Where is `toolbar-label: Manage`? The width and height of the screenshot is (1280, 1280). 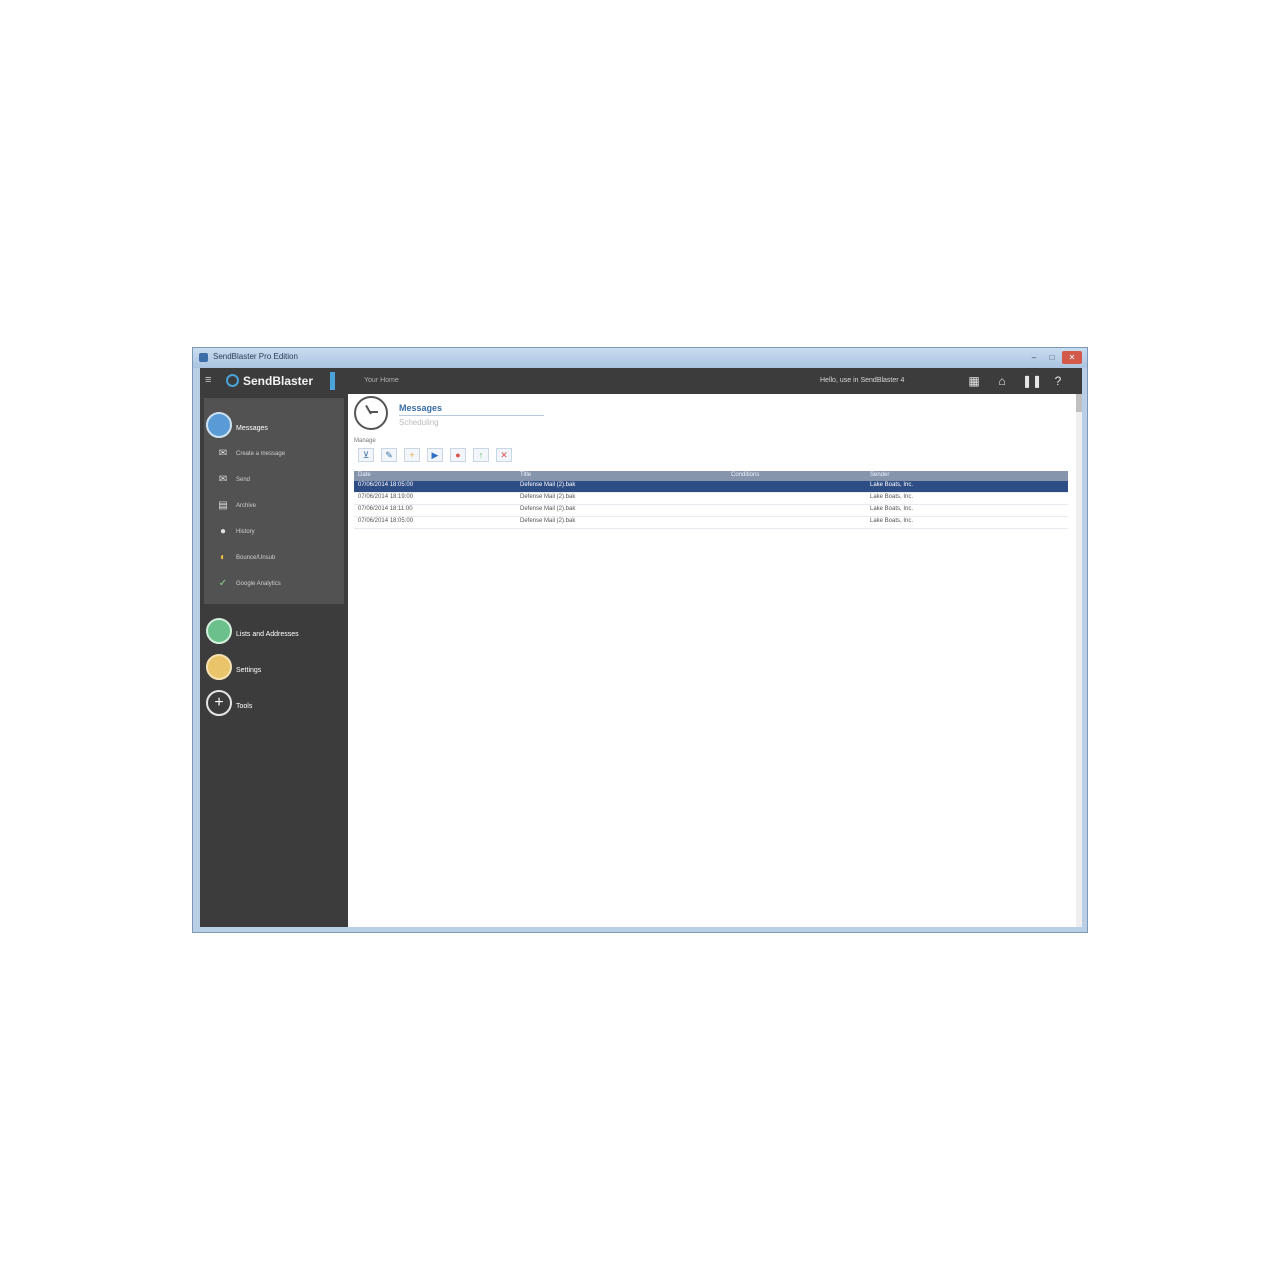 toolbar-label: Manage is located at coordinates (365, 441).